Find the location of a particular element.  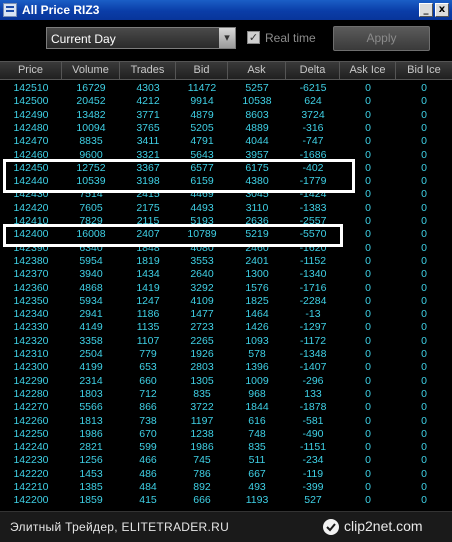

column-header-delta: Delta is located at coordinates (313, 70).